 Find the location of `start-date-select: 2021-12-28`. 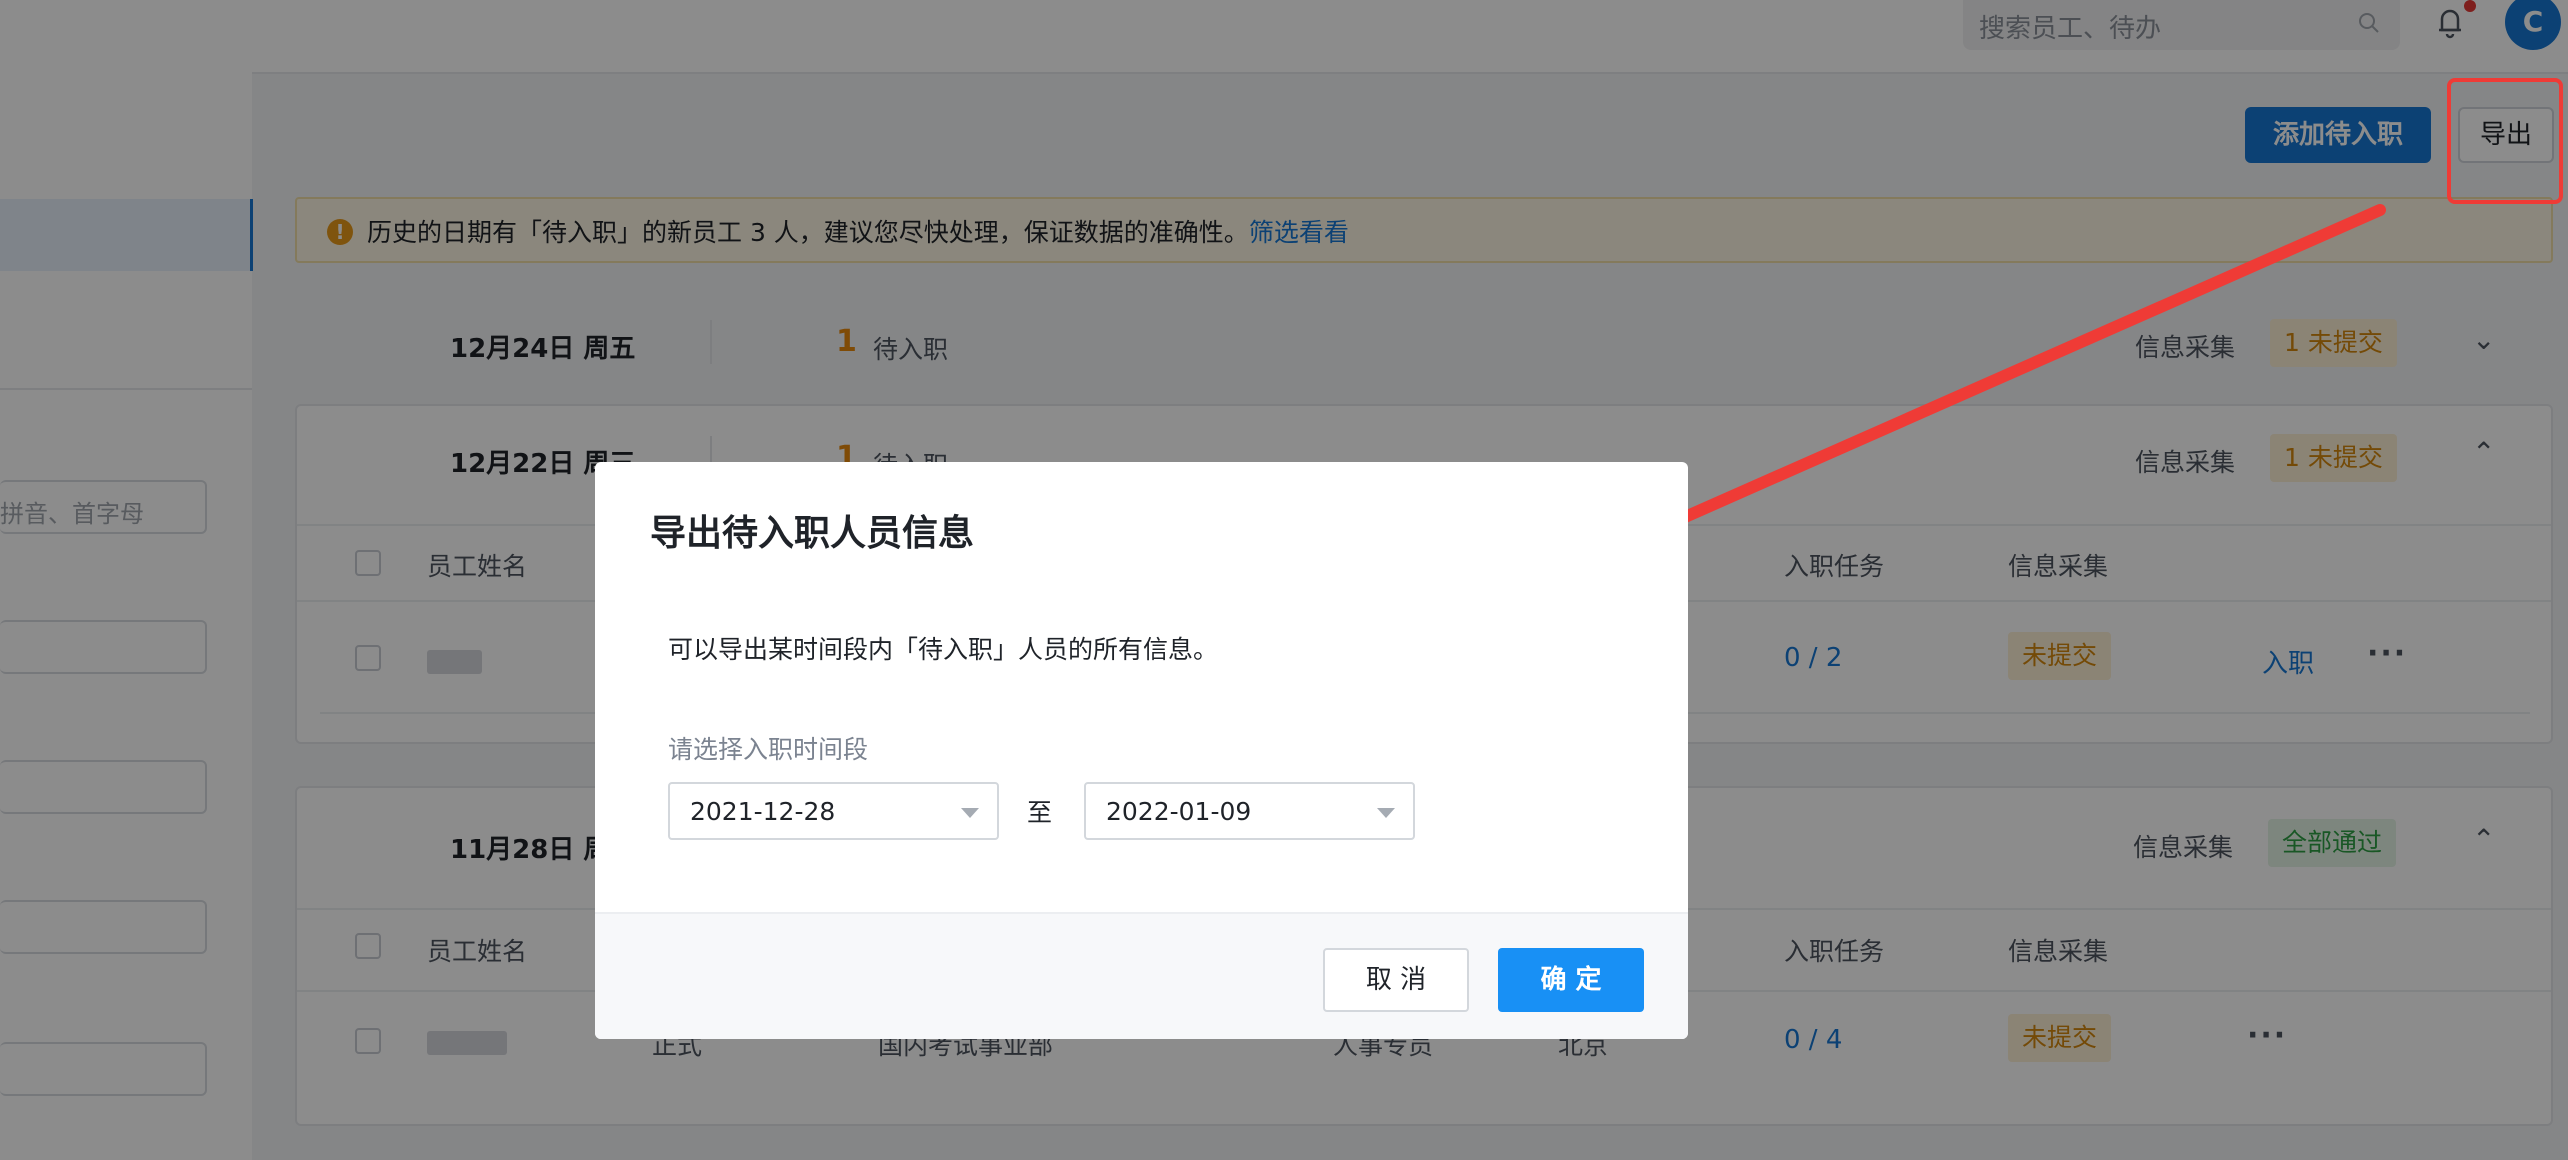

start-date-select: 2021-12-28 is located at coordinates (833, 811).